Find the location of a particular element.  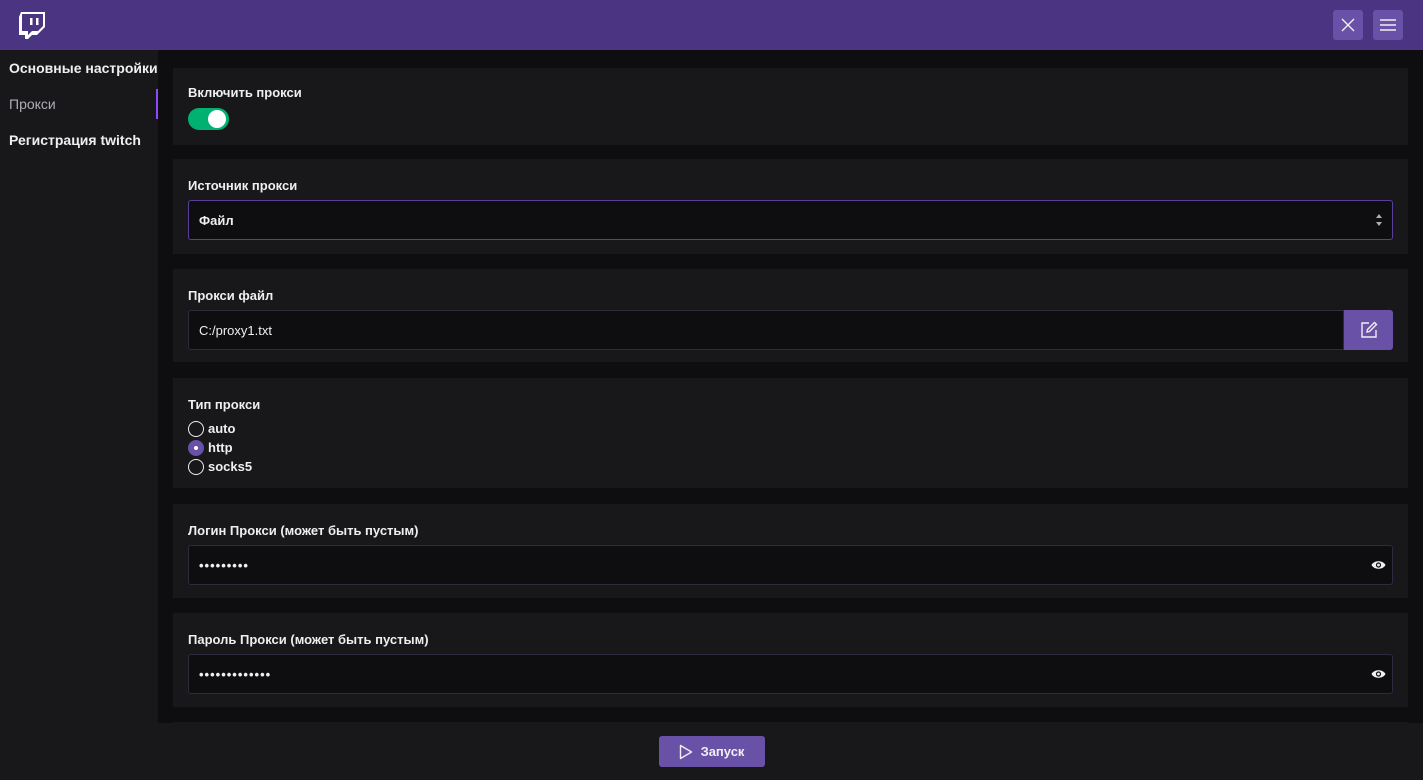

edit-icon is located at coordinates (1368, 329).